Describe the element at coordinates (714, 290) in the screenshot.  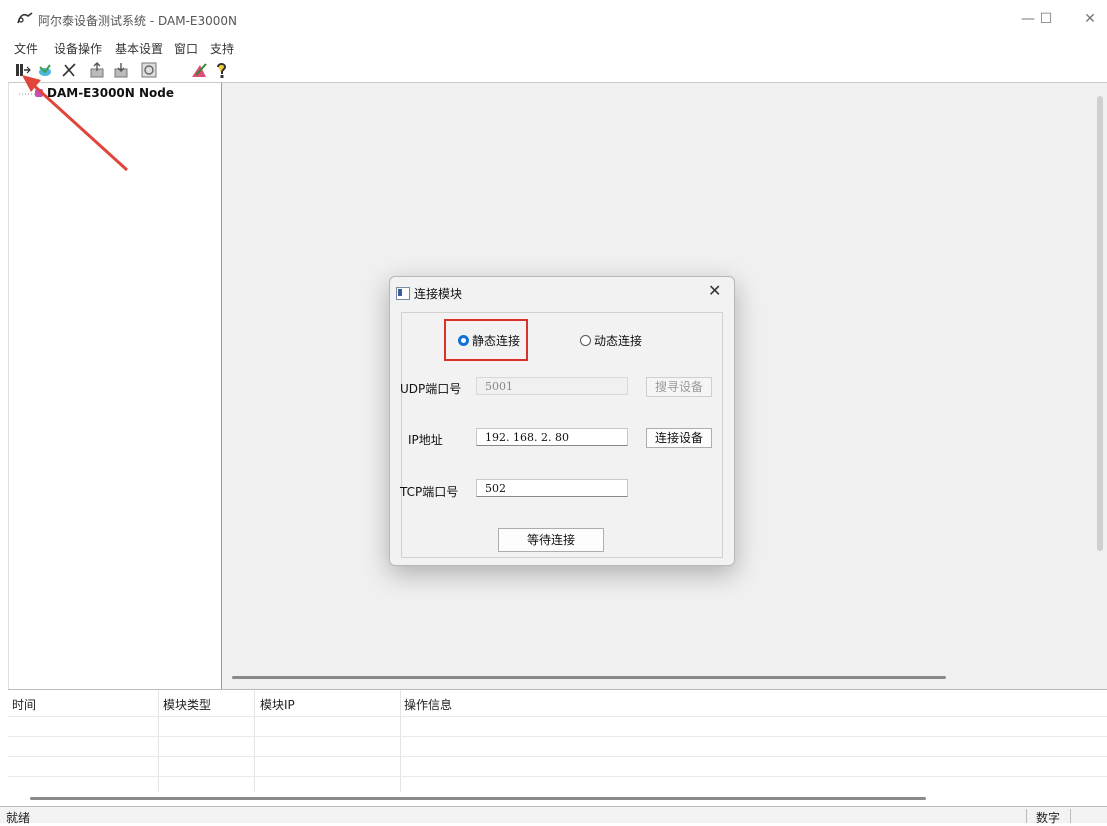
I see `dialog-close-button: ✕` at that location.